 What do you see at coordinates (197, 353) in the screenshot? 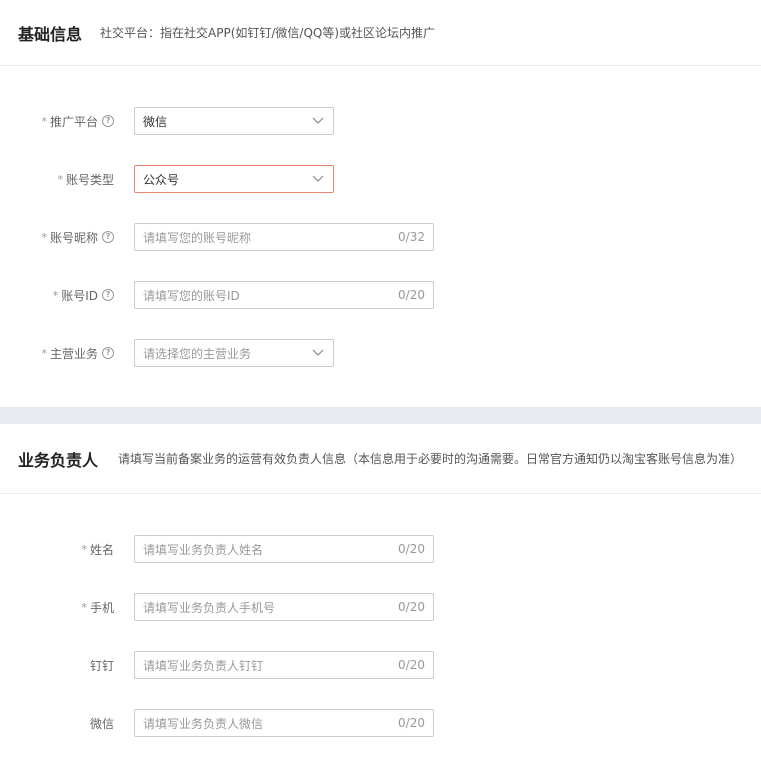
I see `select-placeholder: 请选择您的主营业务` at bounding box center [197, 353].